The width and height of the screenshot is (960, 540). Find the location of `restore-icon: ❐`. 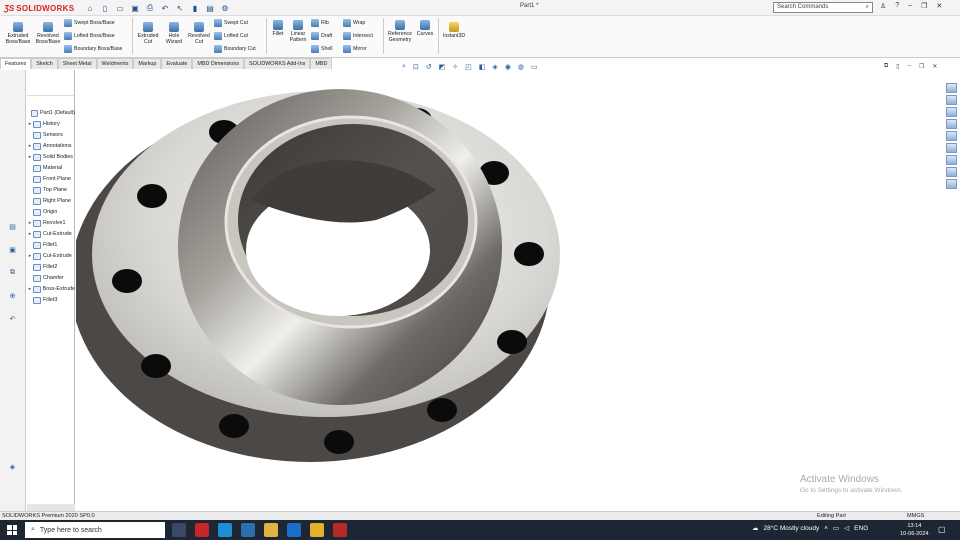

restore-icon: ❐ is located at coordinates (924, 6).